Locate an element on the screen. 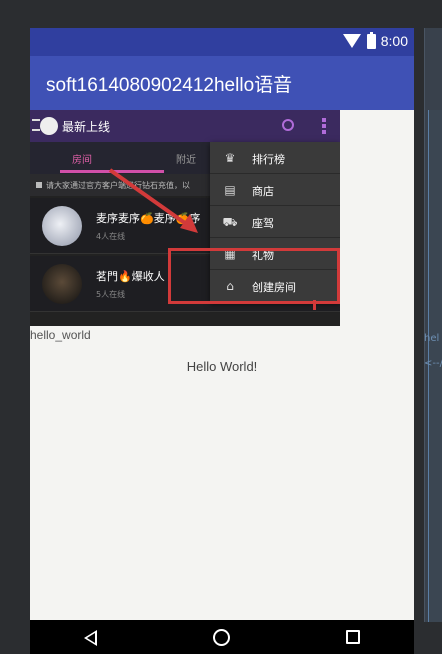  wifi-icon is located at coordinates (351, 41).